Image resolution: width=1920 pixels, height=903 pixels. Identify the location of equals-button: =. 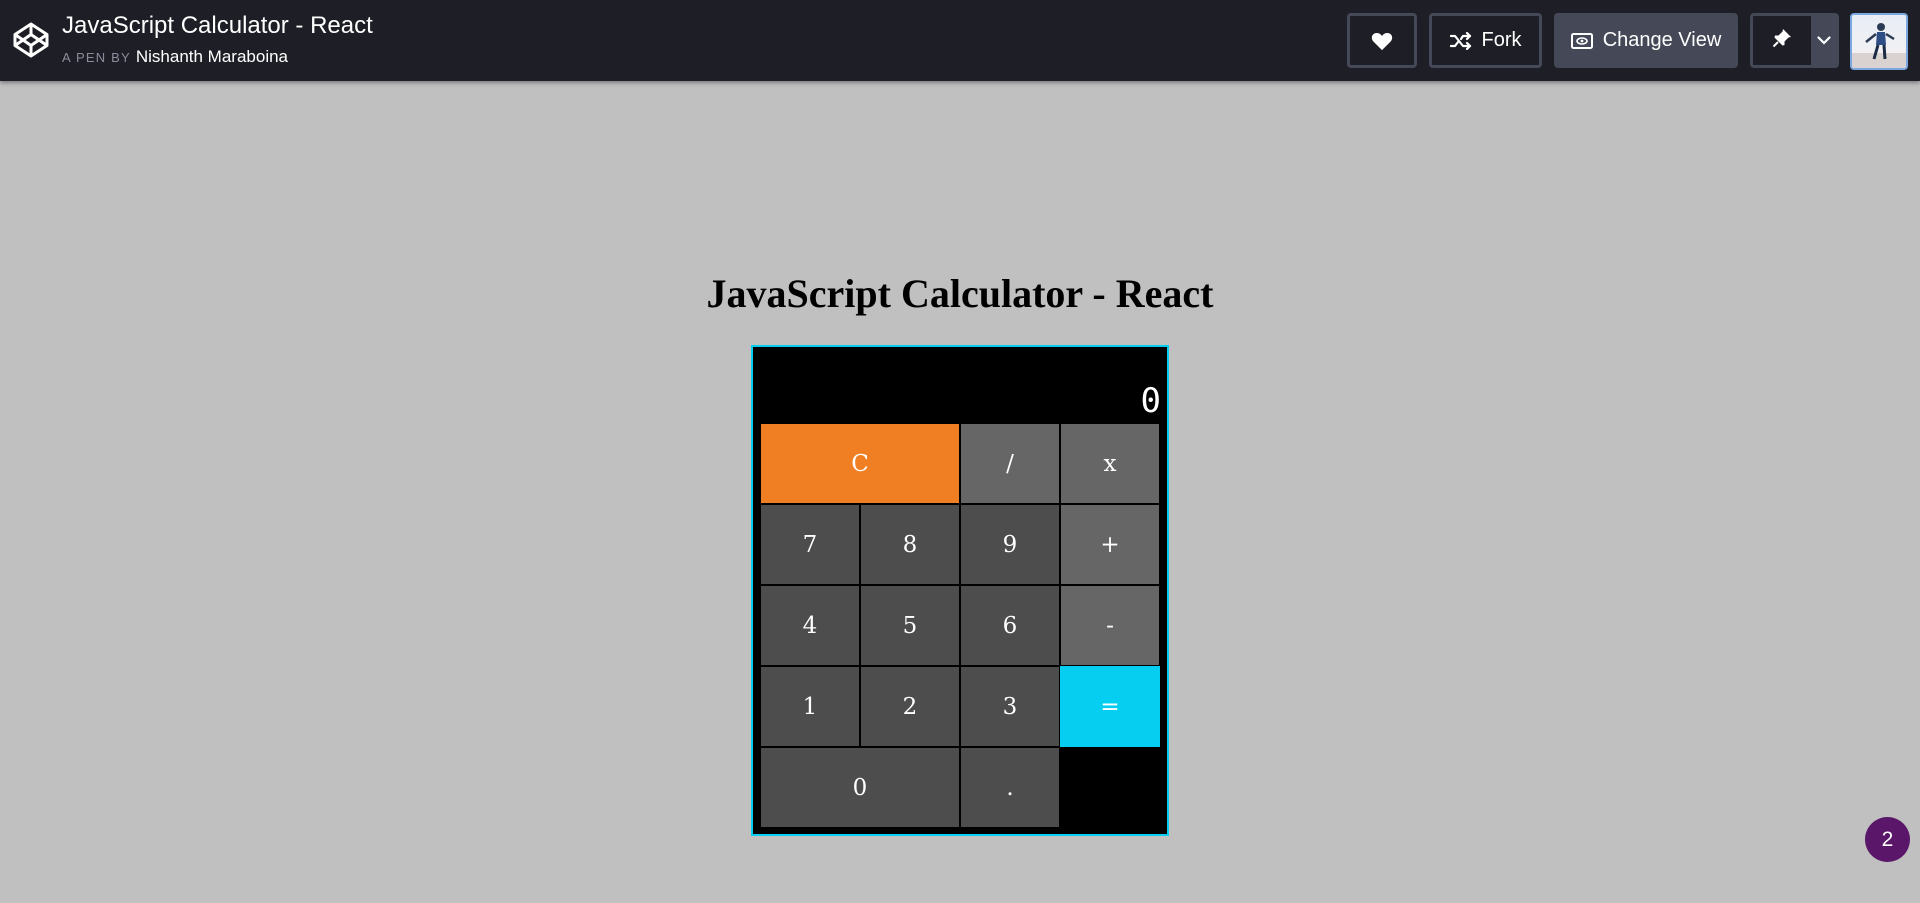
(1110, 706).